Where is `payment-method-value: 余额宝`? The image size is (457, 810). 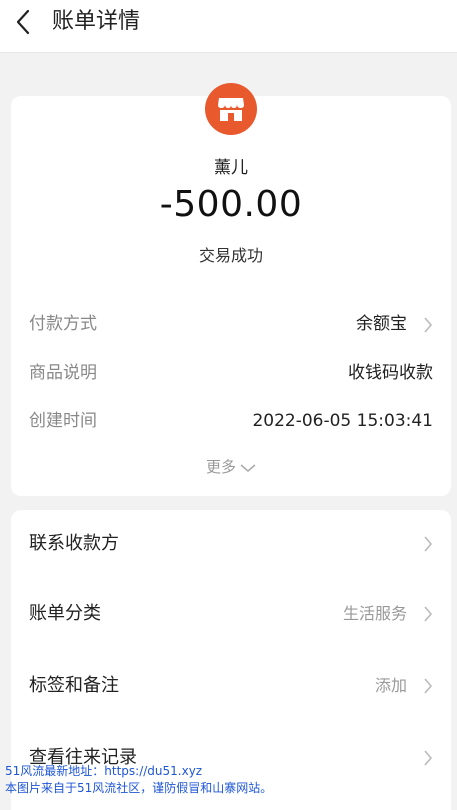 payment-method-value: 余额宝 is located at coordinates (381, 324).